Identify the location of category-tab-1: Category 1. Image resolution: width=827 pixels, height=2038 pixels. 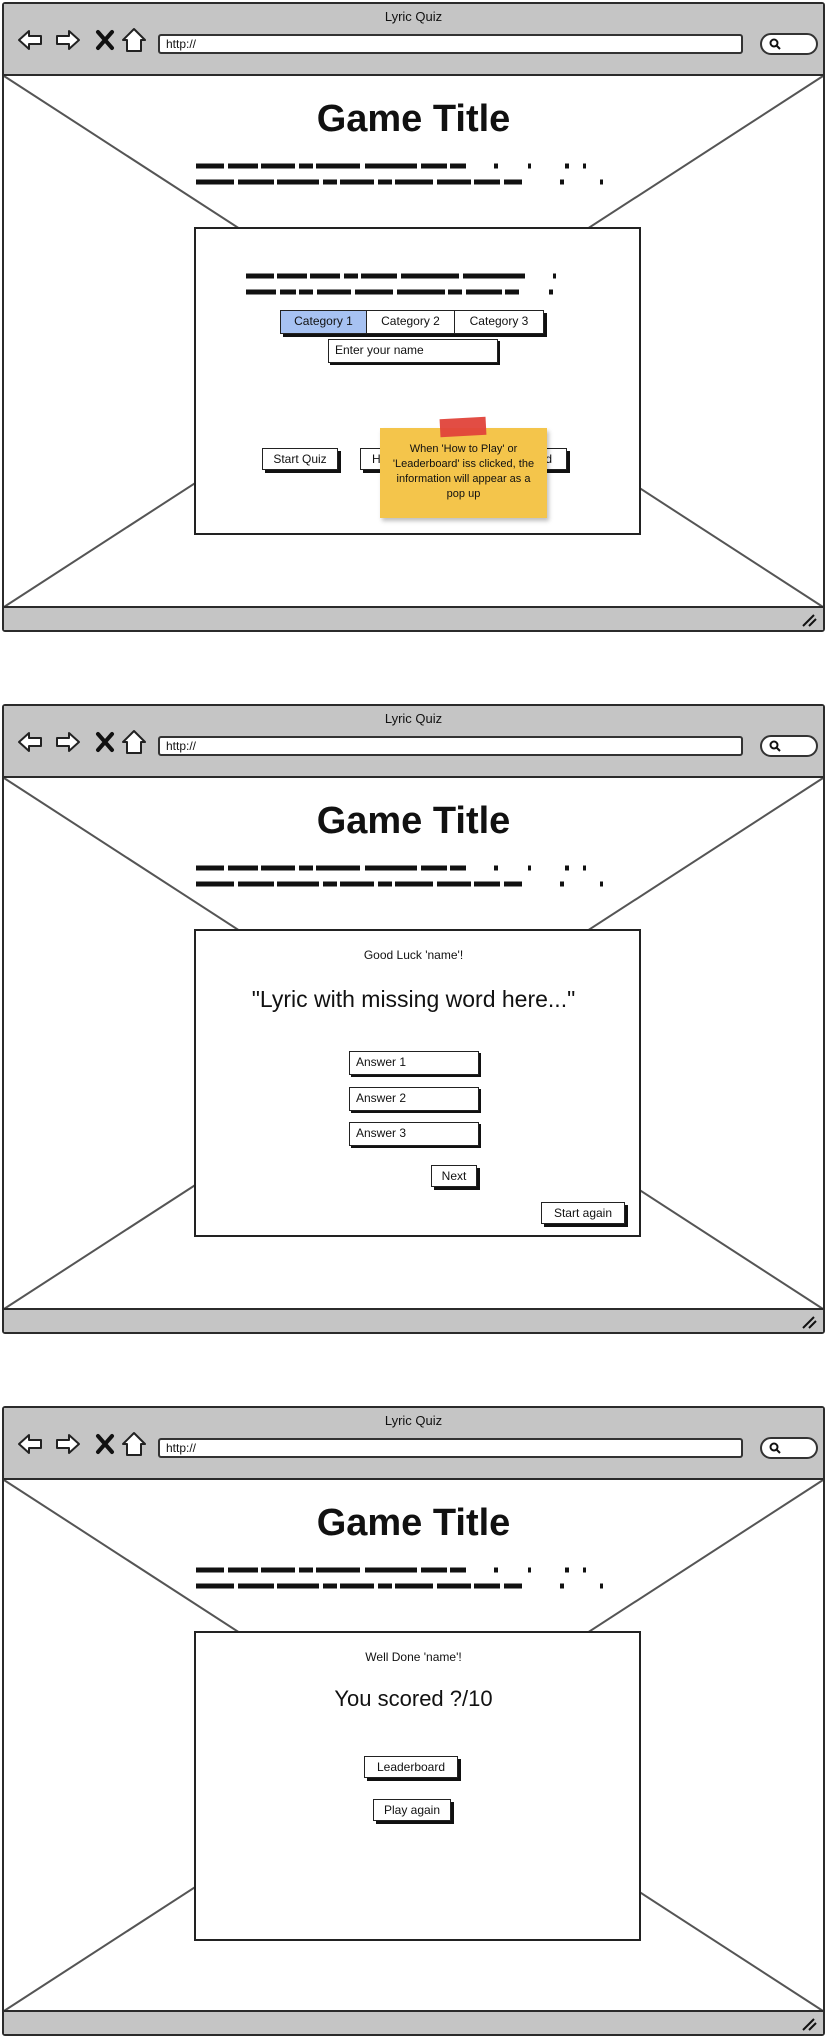
(324, 322).